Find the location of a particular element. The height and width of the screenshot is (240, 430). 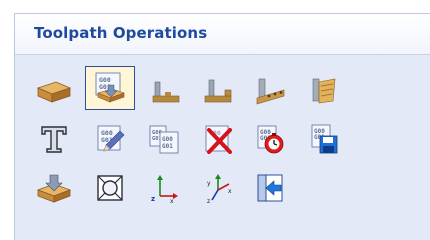

engrave-text-icon is located at coordinates (54, 139).